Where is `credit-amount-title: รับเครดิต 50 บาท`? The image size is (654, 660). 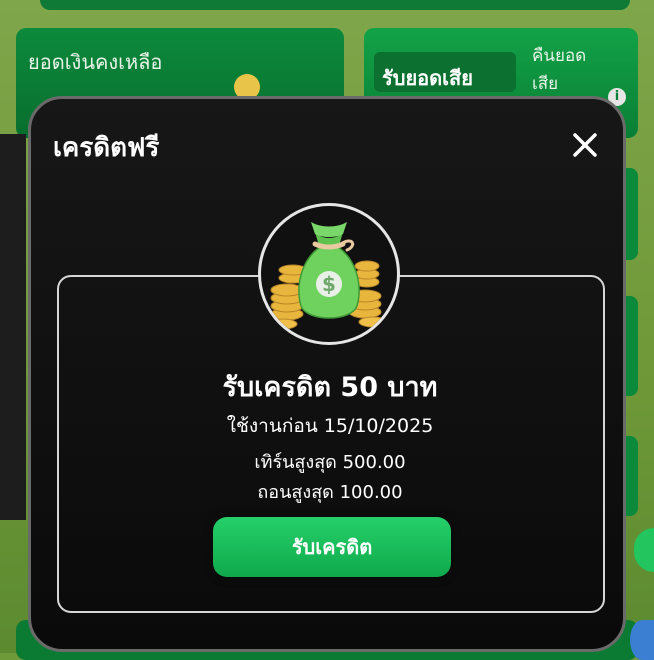
credit-amount-title: รับเครดิต 50 บาท is located at coordinates (330, 387).